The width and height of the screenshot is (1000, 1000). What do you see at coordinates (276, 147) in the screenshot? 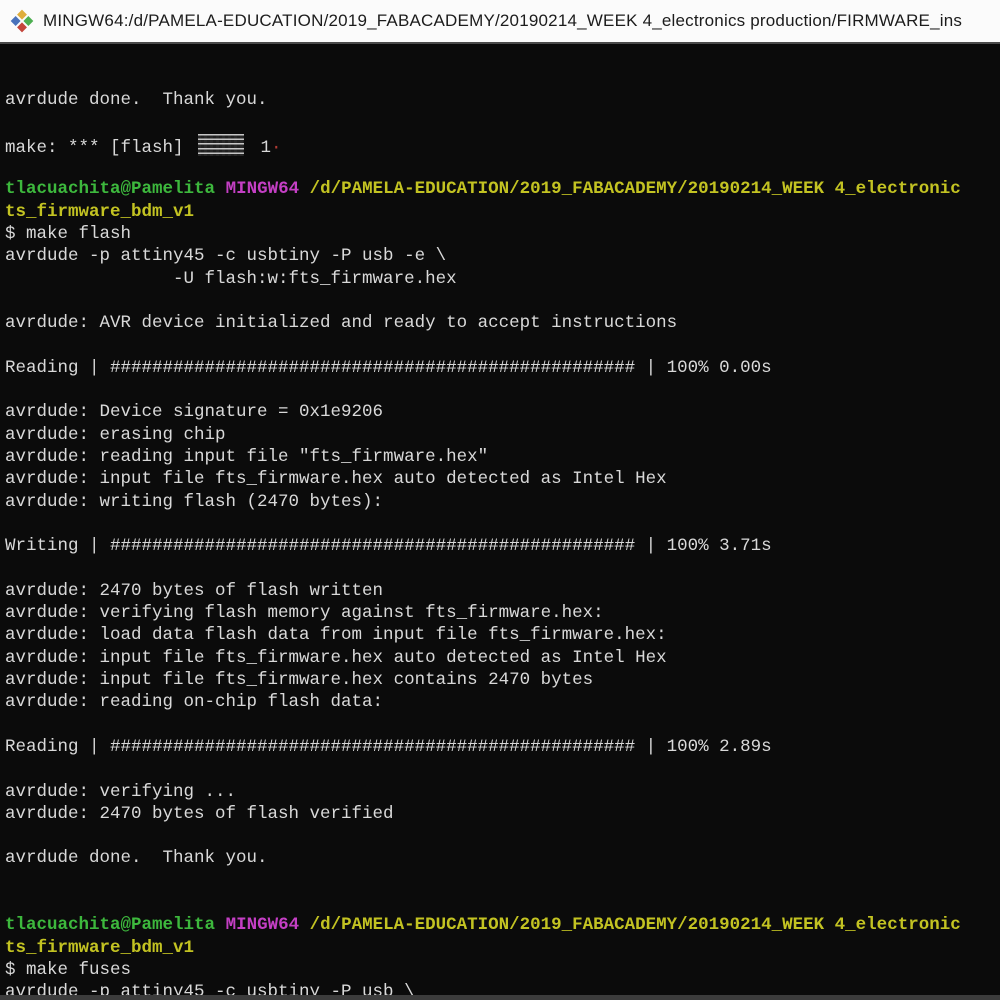
I see `terminal-text-red: ·` at bounding box center [276, 147].